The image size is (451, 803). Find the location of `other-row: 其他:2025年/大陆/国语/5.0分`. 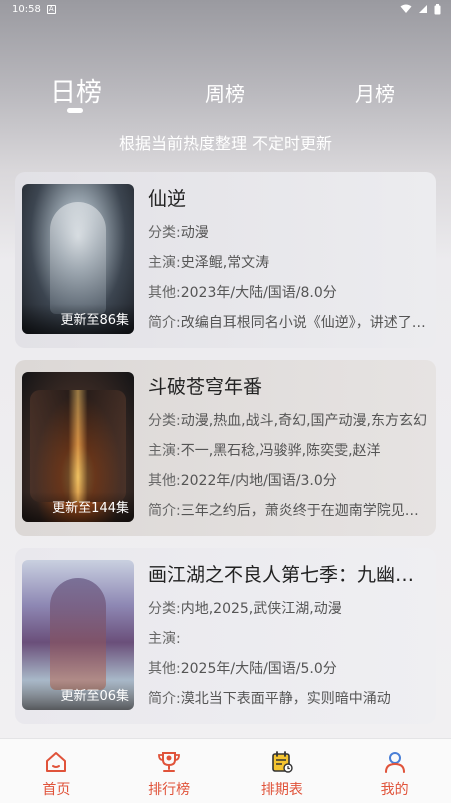

other-row: 其他:2025年/大陆/国语/5.0分 is located at coordinates (288, 669).